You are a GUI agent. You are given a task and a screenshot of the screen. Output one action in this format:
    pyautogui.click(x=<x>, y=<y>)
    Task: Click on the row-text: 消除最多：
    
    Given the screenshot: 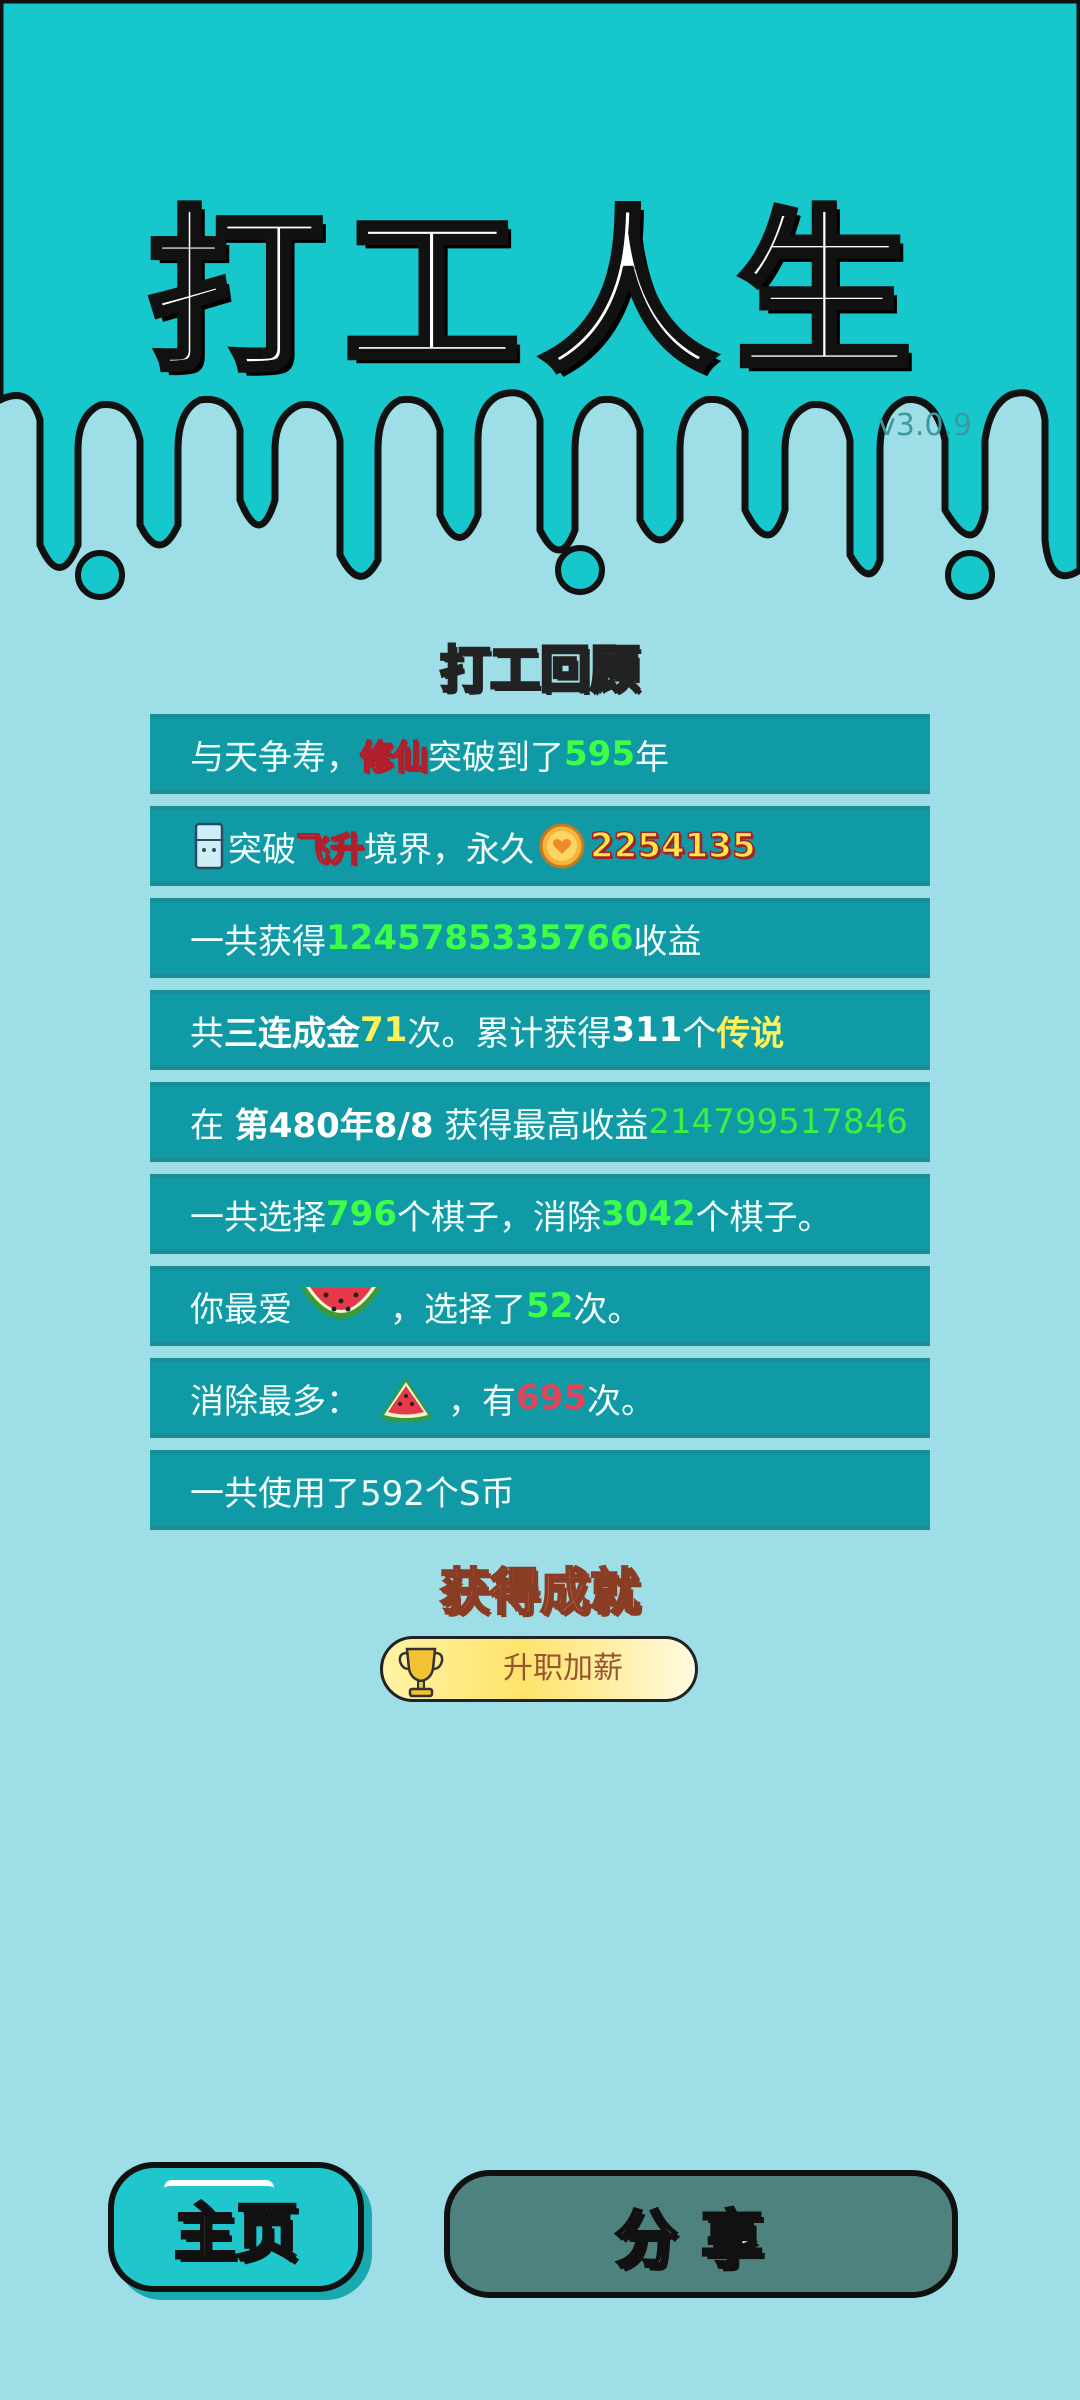 What is the action you would take?
    pyautogui.click(x=275, y=1401)
    